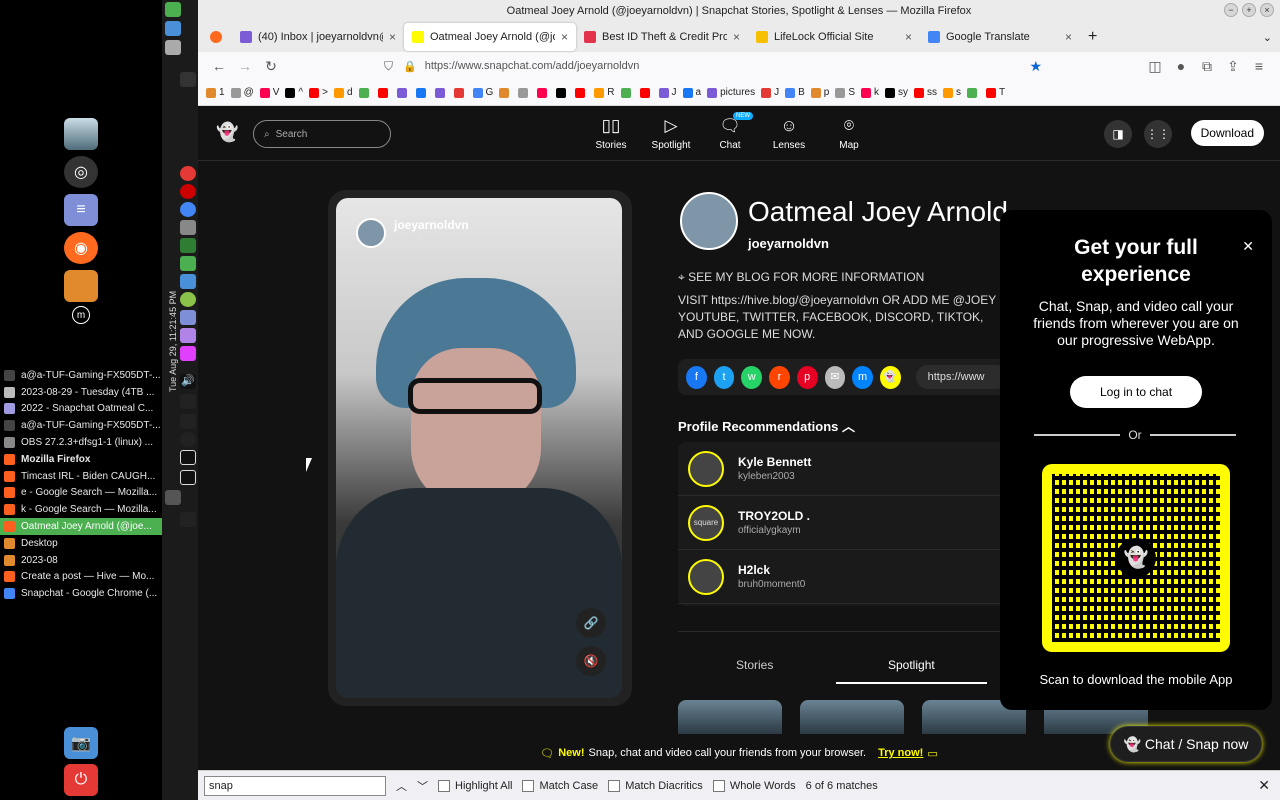 The height and width of the screenshot is (800, 1280). I want to click on share-icon: ⇪, so click(1233, 66).